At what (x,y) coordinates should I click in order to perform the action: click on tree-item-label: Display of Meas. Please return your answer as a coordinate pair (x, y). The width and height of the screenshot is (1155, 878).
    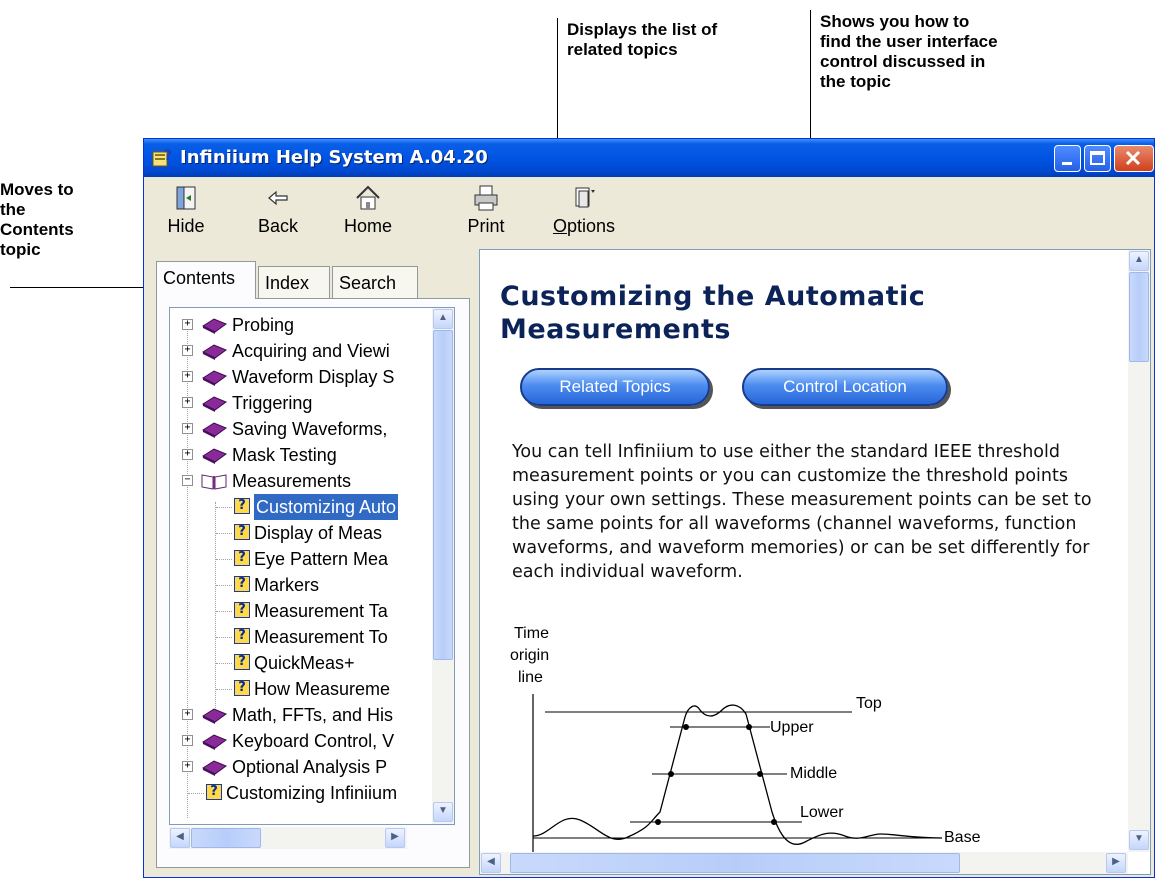
    Looking at the image, I should click on (318, 533).